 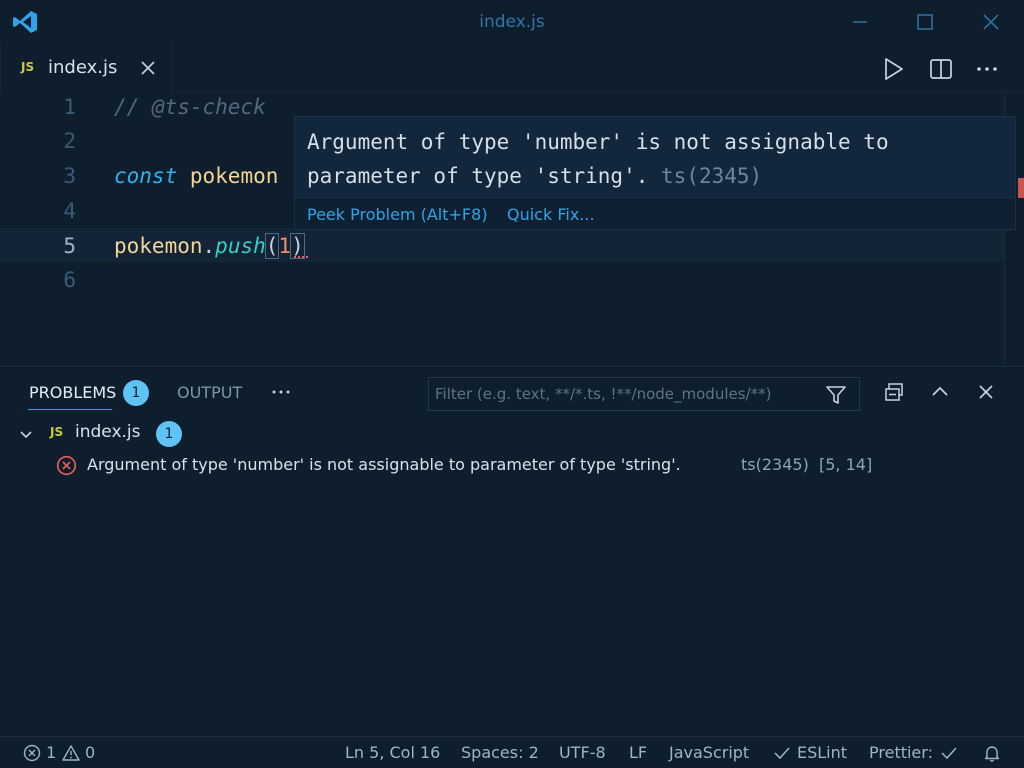 I want to click on run-icon, so click(x=893, y=69).